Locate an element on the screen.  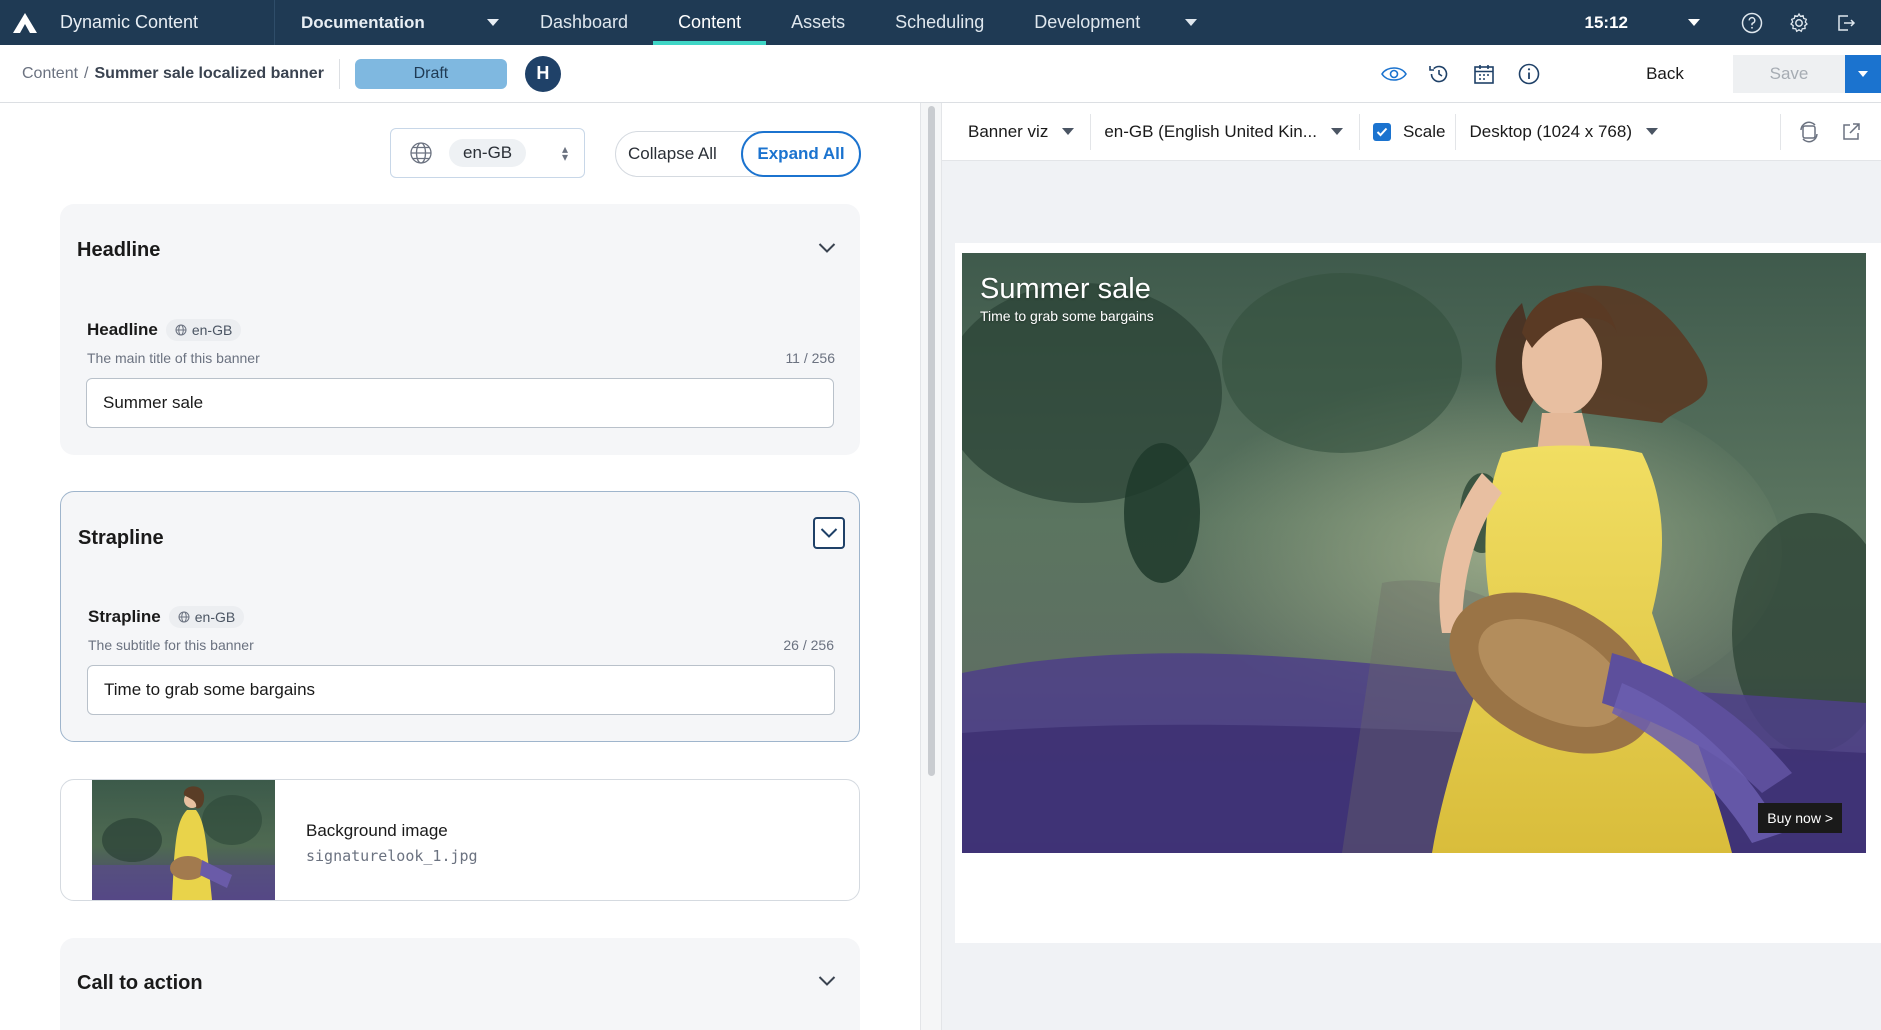
background-image-title: Background image is located at coordinates (377, 830).